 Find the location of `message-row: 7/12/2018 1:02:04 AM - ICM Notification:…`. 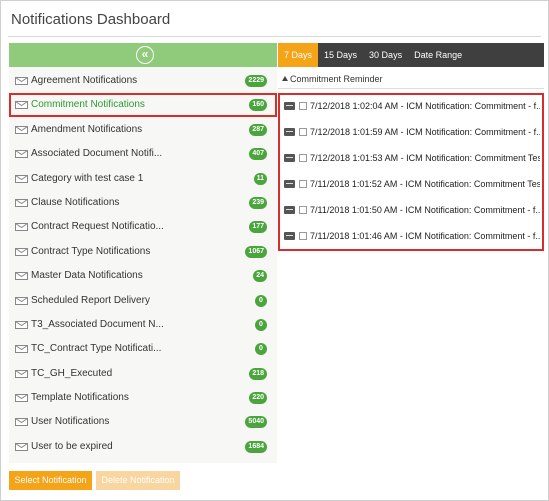

message-row: 7/12/2018 1:02:04 AM - ICM Notification:… is located at coordinates (411, 110).